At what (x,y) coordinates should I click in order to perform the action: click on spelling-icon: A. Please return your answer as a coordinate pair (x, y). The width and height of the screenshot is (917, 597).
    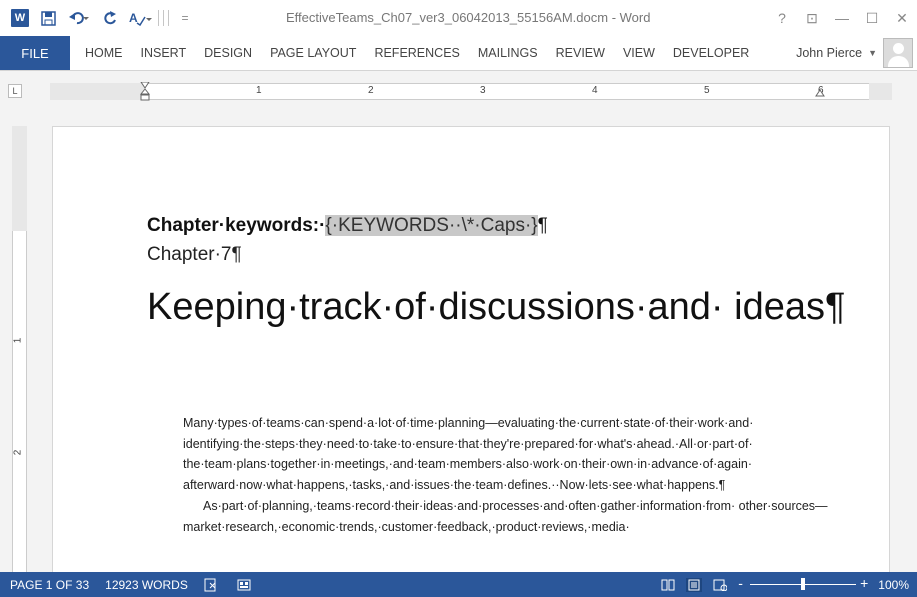
    Looking at the image, I should click on (140, 18).